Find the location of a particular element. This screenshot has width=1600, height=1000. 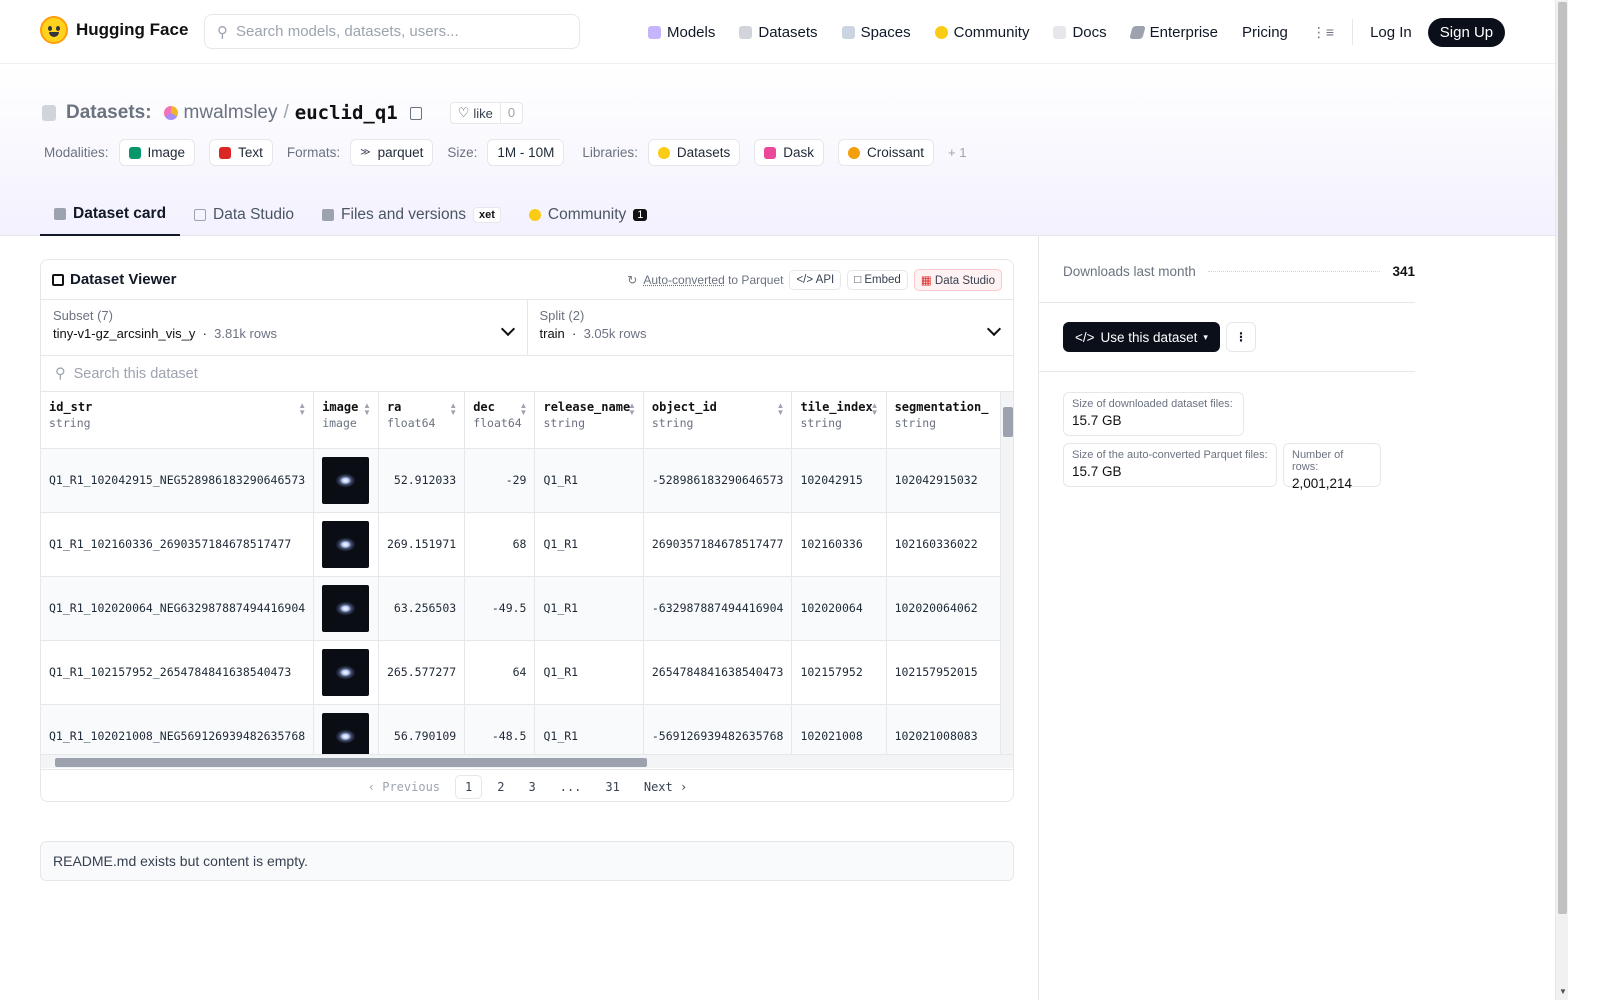

next-page-button: Next › is located at coordinates (665, 787).